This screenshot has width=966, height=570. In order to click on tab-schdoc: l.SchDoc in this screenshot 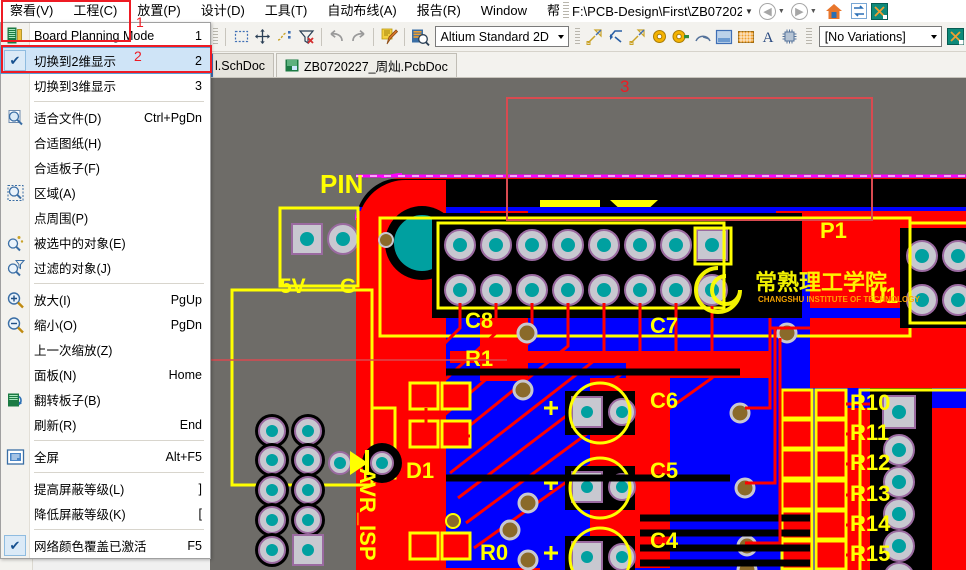, I will do `click(242, 65)`.